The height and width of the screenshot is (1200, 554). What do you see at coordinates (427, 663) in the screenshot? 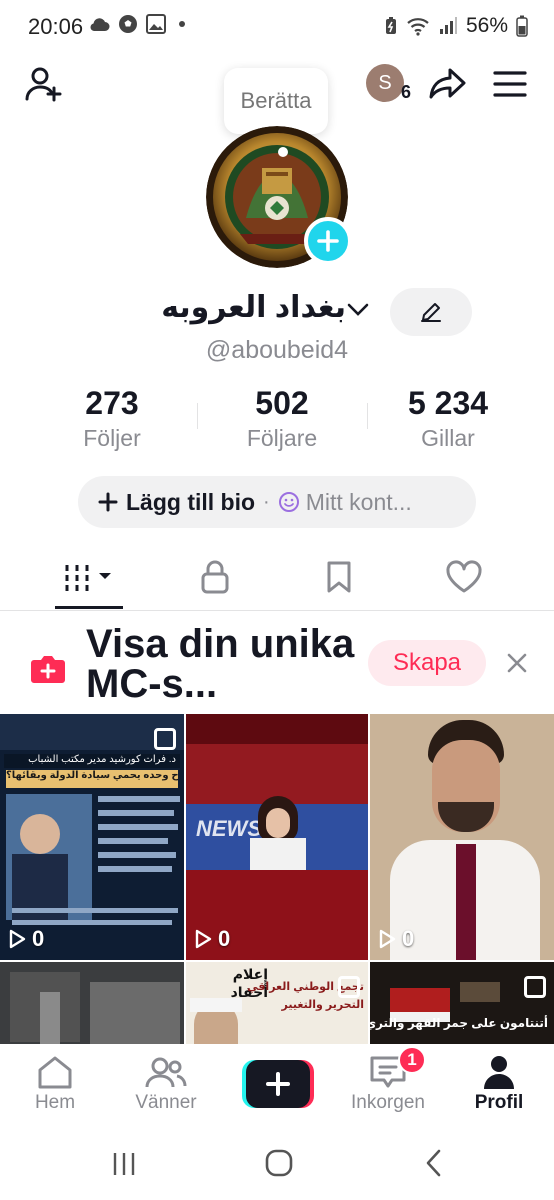
I see `create-button: Skapa` at bounding box center [427, 663].